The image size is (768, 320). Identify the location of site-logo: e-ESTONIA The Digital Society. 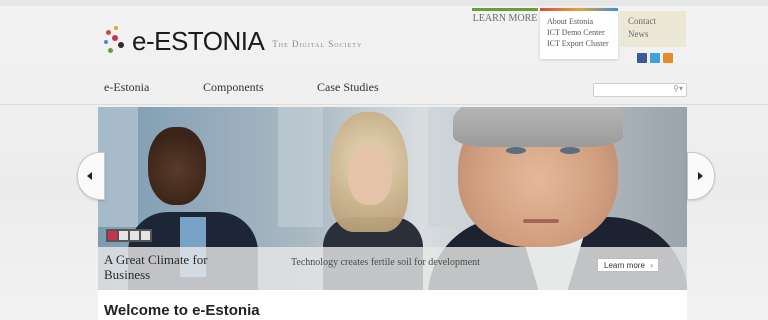
(233, 39).